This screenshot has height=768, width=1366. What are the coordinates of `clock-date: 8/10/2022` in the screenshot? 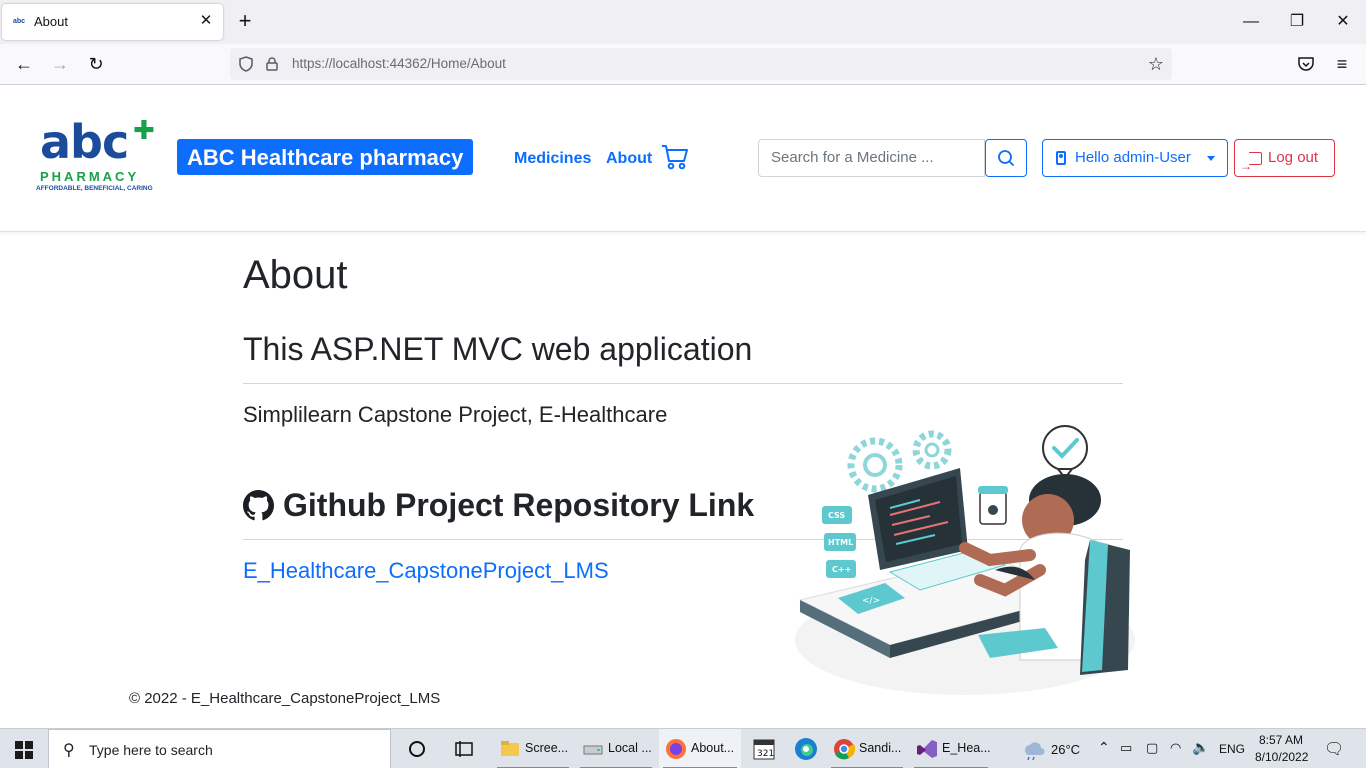 It's located at (1281, 757).